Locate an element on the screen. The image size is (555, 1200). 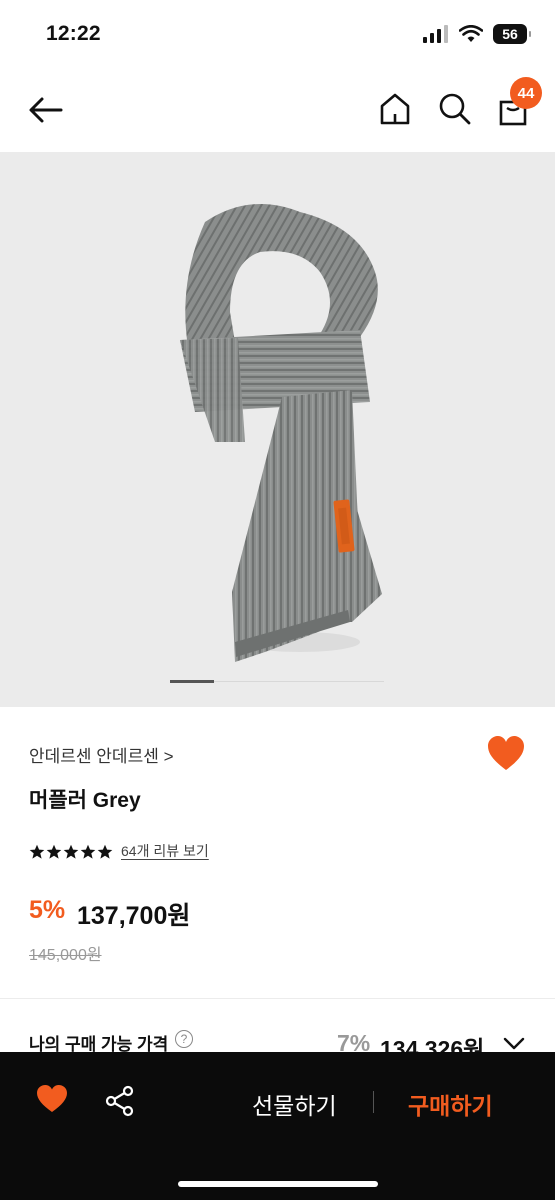
carousel-track is located at coordinates (299, 681).